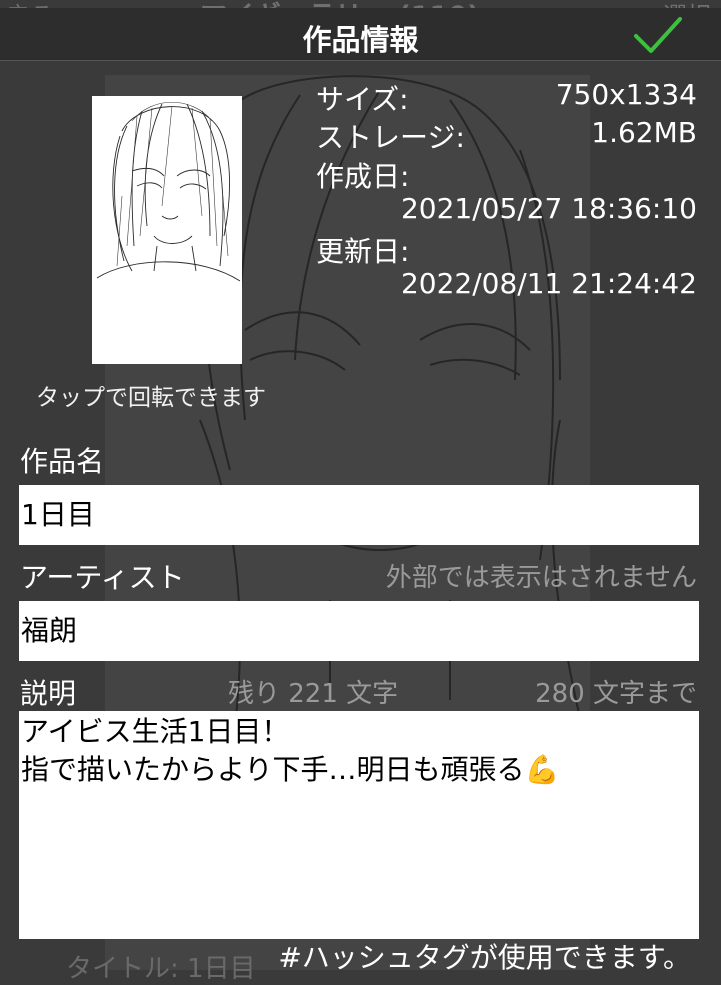 The image size is (721, 985). What do you see at coordinates (161, 969) in the screenshot?
I see `underlying-caption: タイトル: 1日目` at bounding box center [161, 969].